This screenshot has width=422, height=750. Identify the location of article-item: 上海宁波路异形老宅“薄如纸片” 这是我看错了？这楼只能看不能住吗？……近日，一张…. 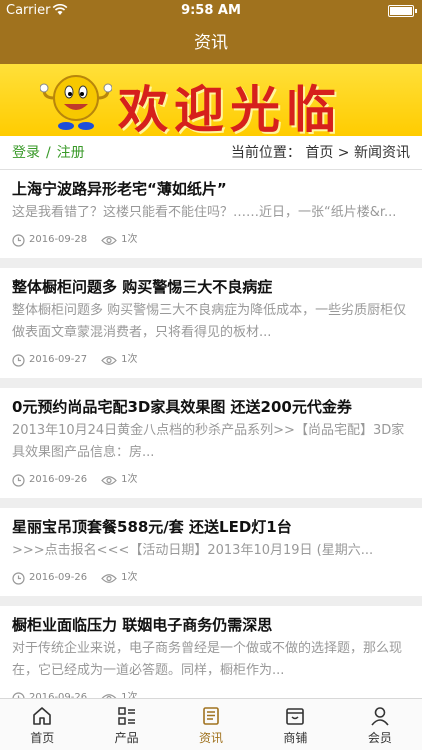
(211, 214).